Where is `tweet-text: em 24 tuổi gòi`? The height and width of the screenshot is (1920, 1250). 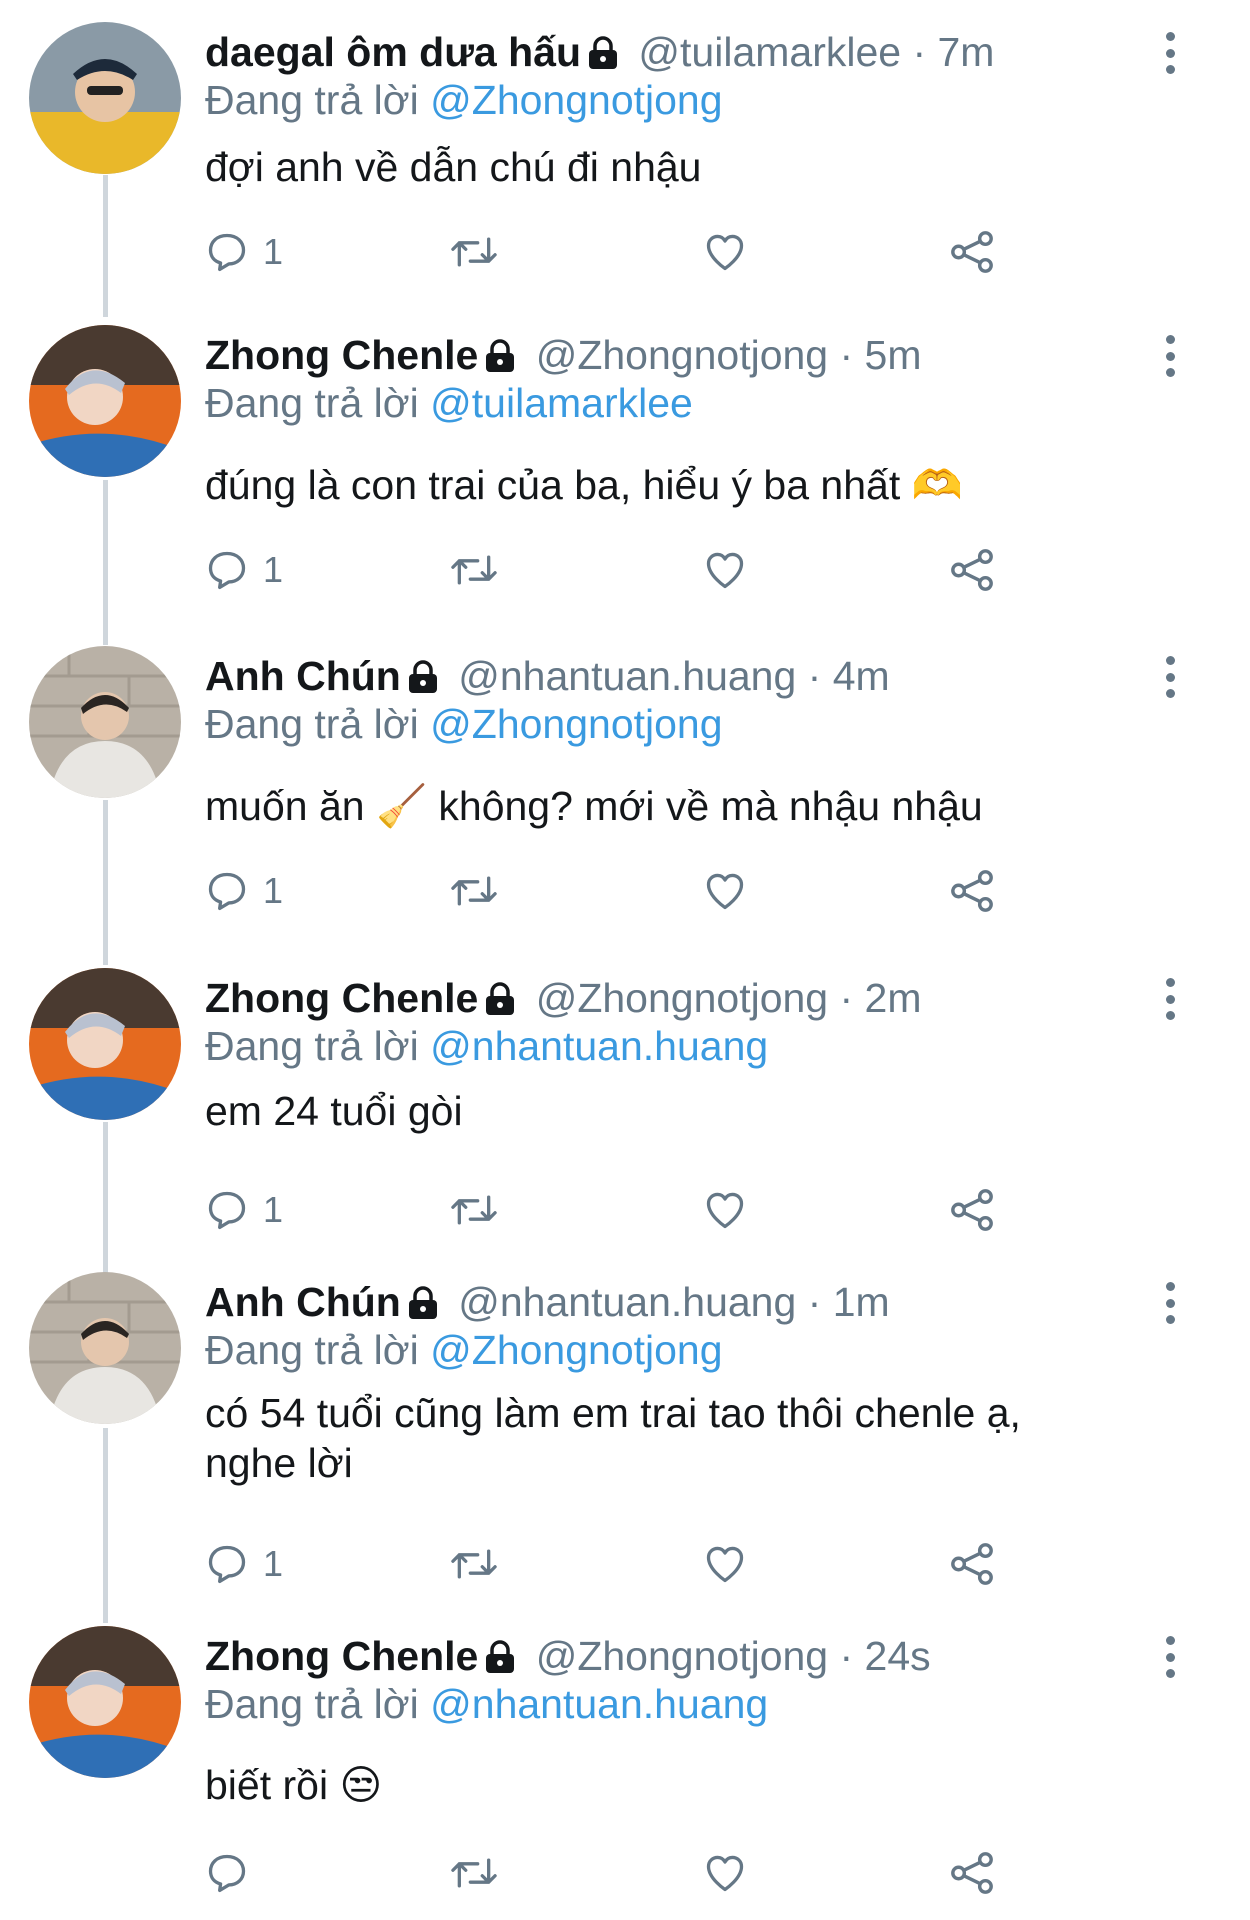
tweet-text: em 24 tuổi gòi is located at coordinates (334, 1111).